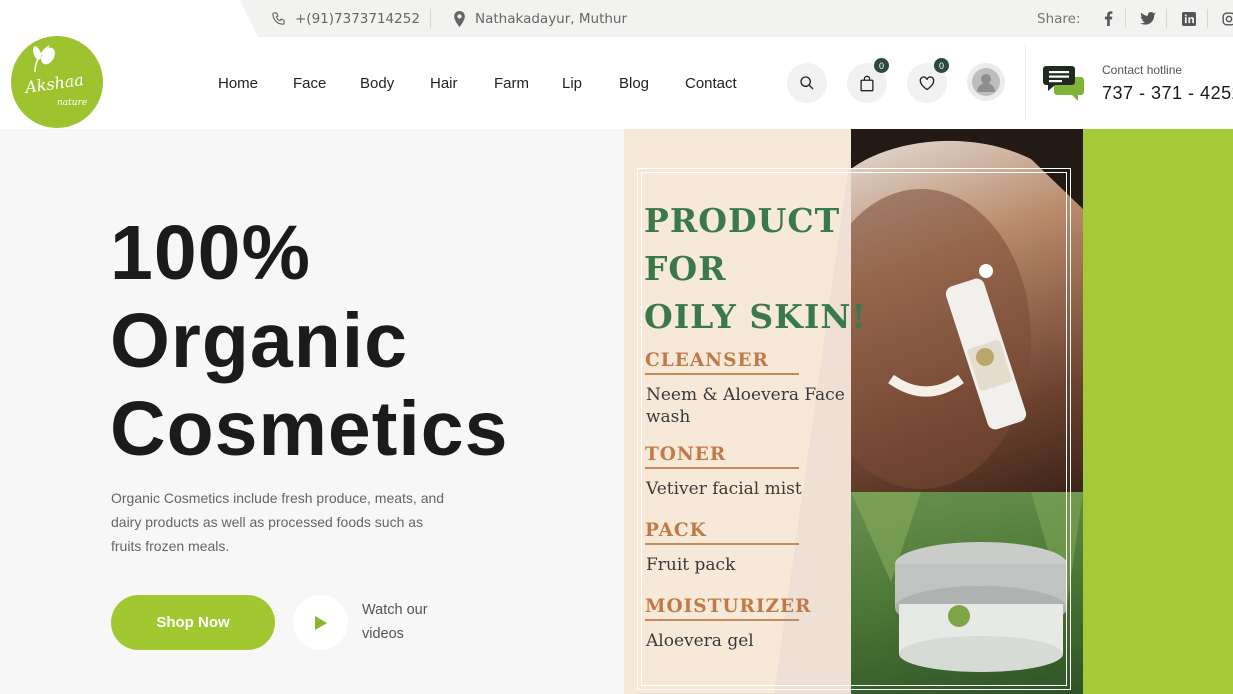  Describe the element at coordinates (745, 406) in the screenshot. I see `product-cleanser: Neem & Aloevera Face wash` at that location.